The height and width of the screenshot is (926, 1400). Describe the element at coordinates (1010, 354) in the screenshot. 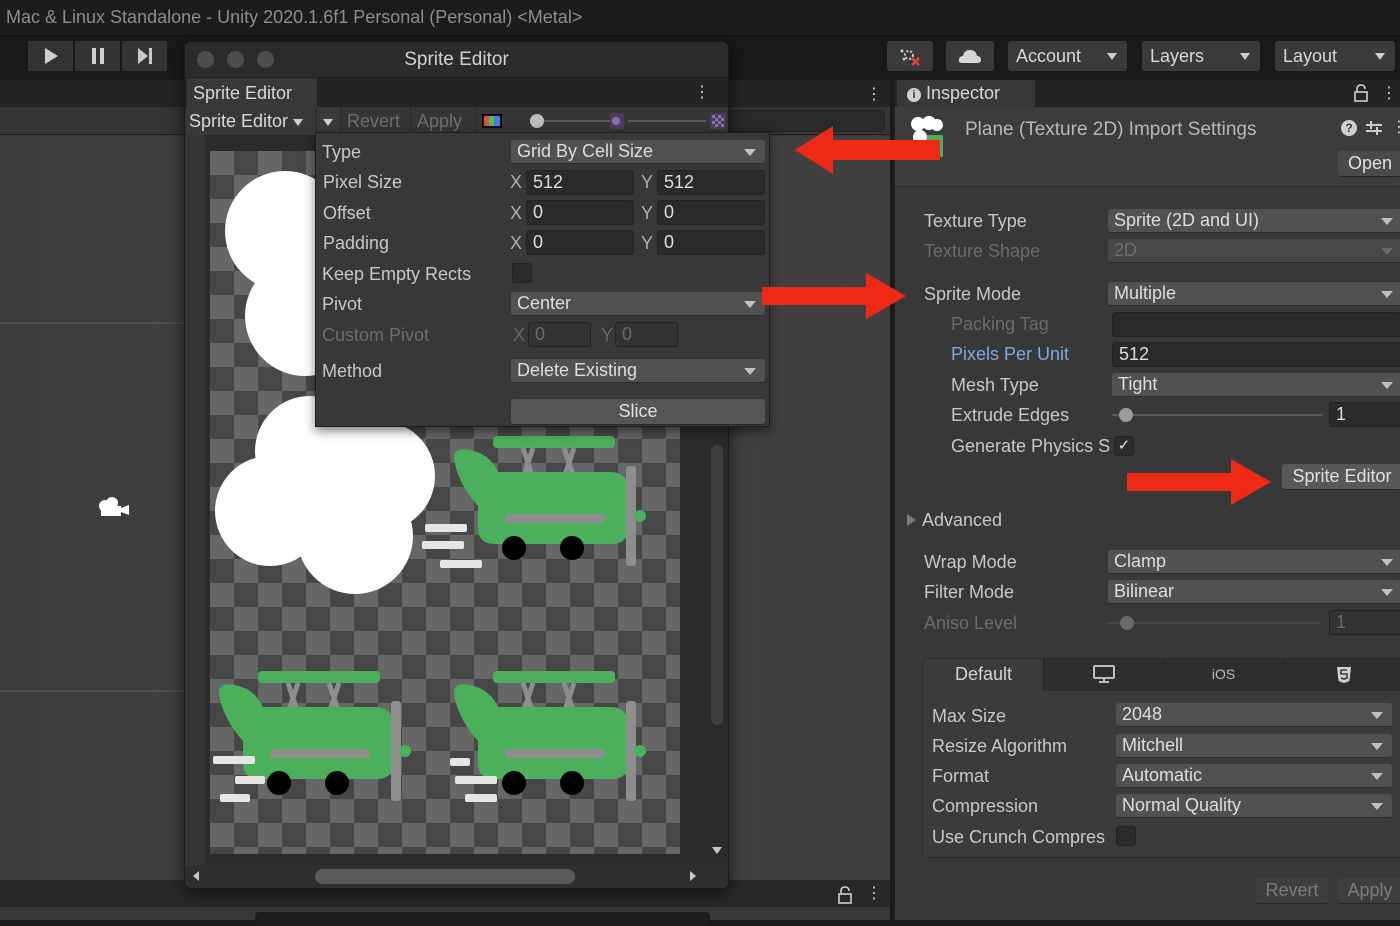

I see `pixels-per-unit-label: Pixels Per Unit` at that location.